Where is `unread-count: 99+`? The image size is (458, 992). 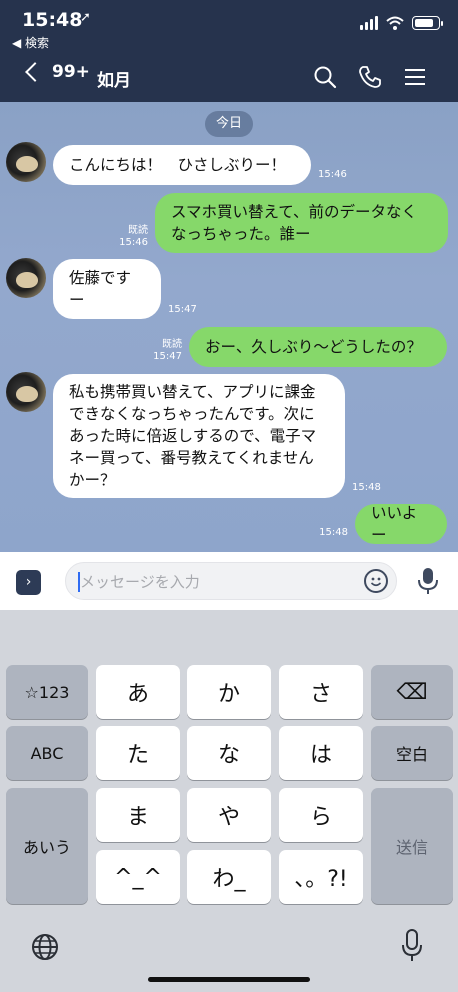 unread-count: 99+ is located at coordinates (71, 72).